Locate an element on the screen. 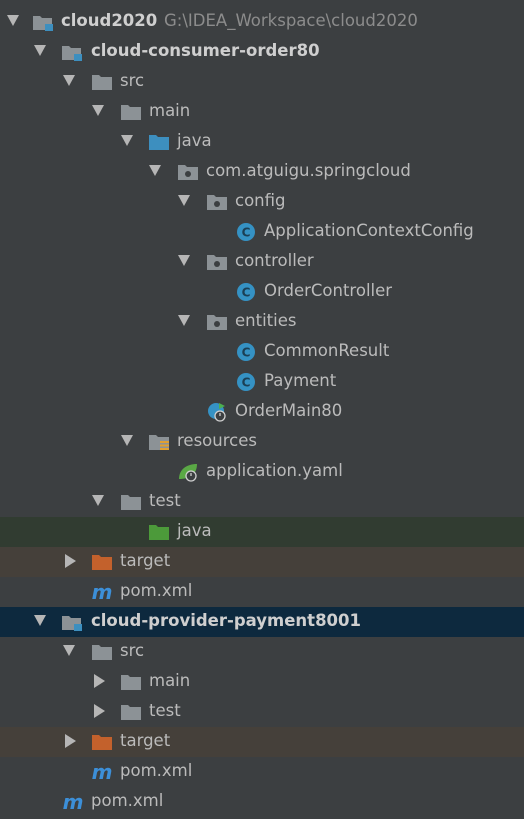 Image resolution: width=524 pixels, height=819 pixels. class-label: CommonResult is located at coordinates (327, 350).